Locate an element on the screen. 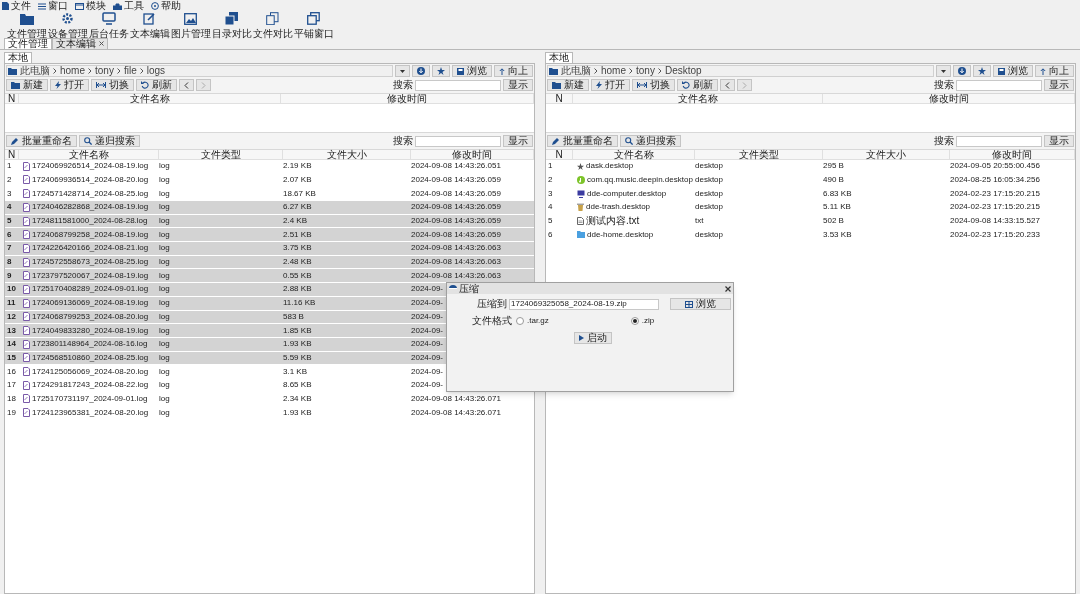  path-segment: Desktop is located at coordinates (683, 71).